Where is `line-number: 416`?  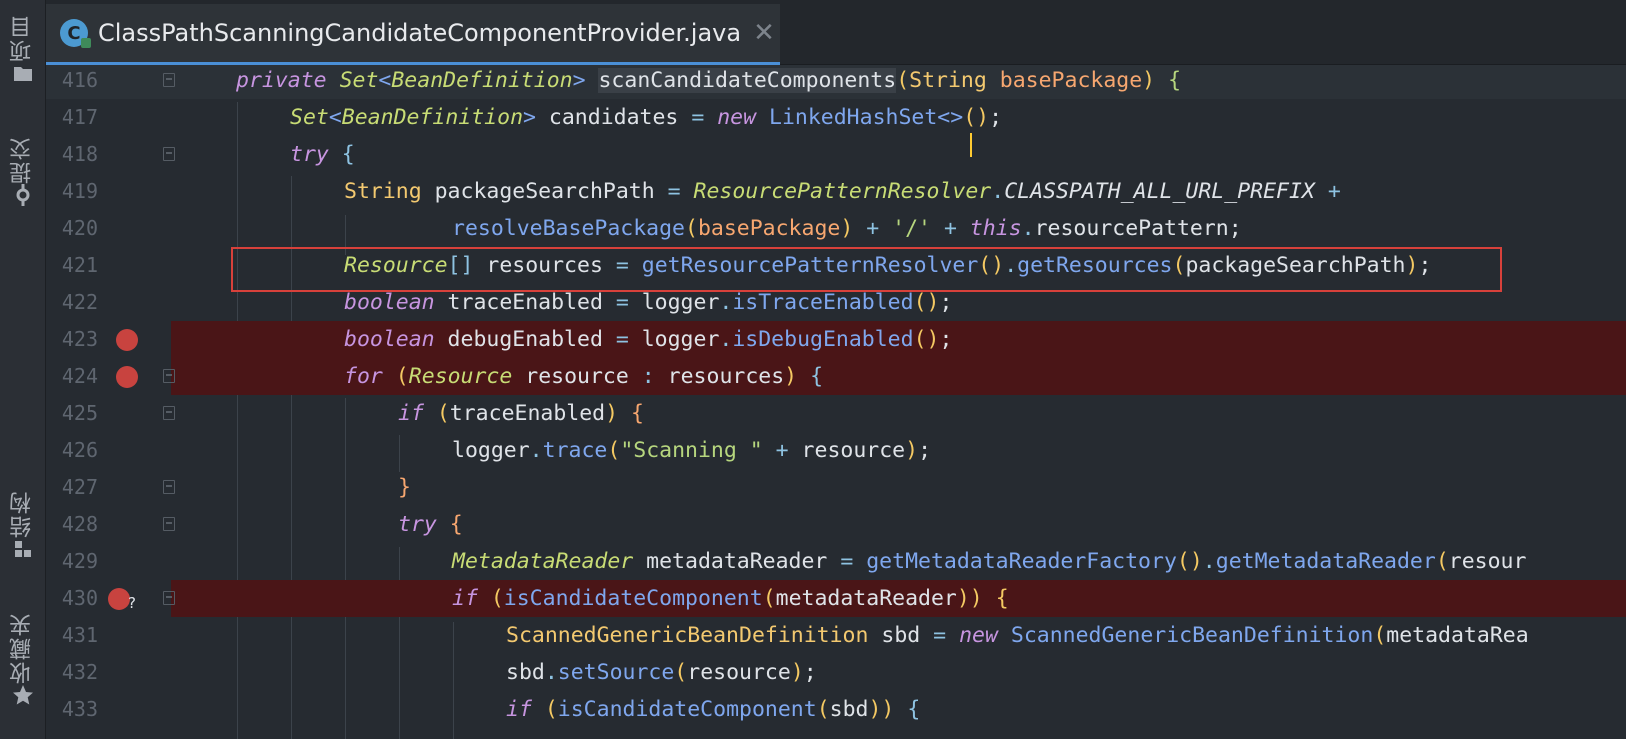 line-number: 416 is located at coordinates (79, 80).